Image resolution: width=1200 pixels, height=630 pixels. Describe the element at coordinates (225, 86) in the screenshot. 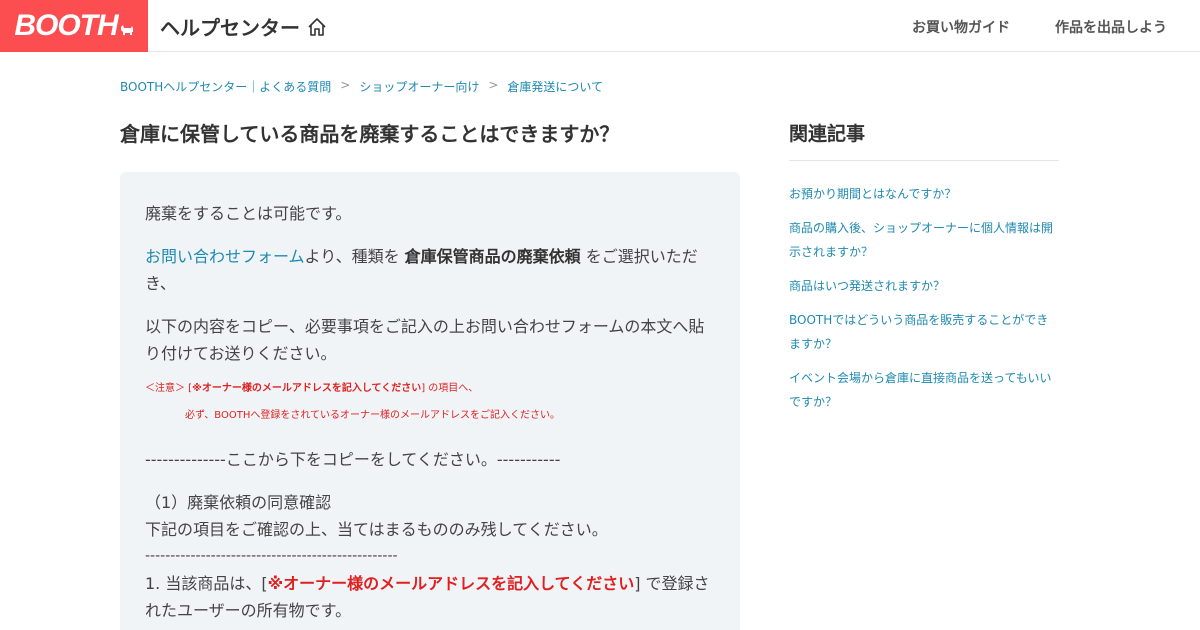

I see `breadcrumb-item-help-center: BOOTHヘルプセンター｜よくある質問` at that location.